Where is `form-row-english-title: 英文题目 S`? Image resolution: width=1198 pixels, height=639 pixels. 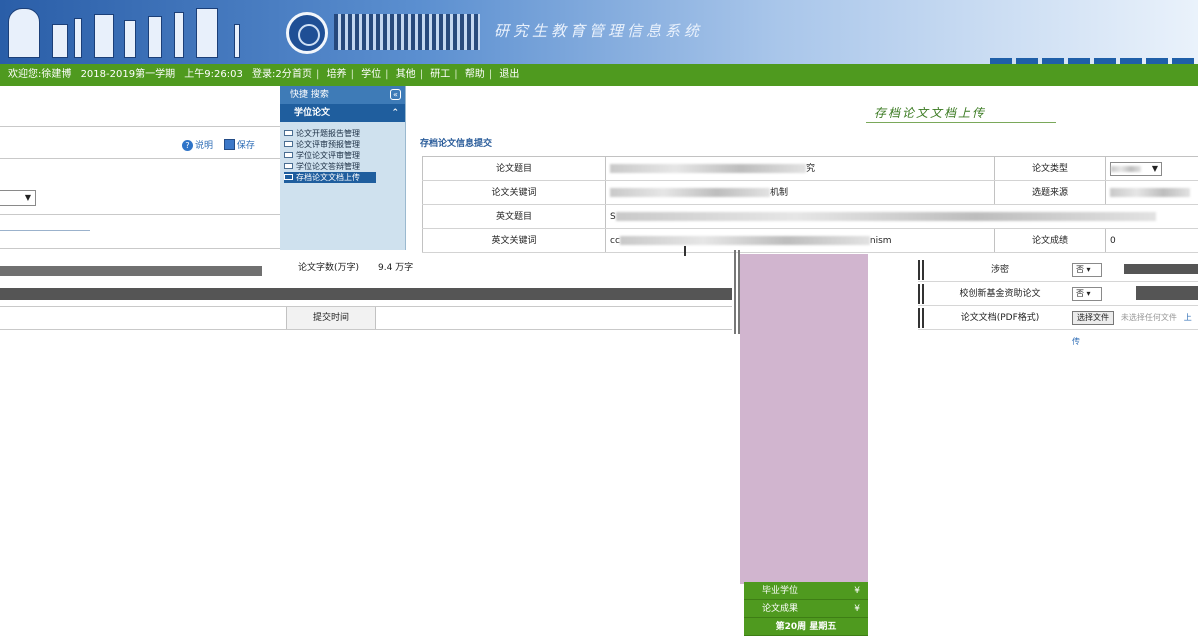 form-row-english-title: 英文题目 S is located at coordinates (810, 217).